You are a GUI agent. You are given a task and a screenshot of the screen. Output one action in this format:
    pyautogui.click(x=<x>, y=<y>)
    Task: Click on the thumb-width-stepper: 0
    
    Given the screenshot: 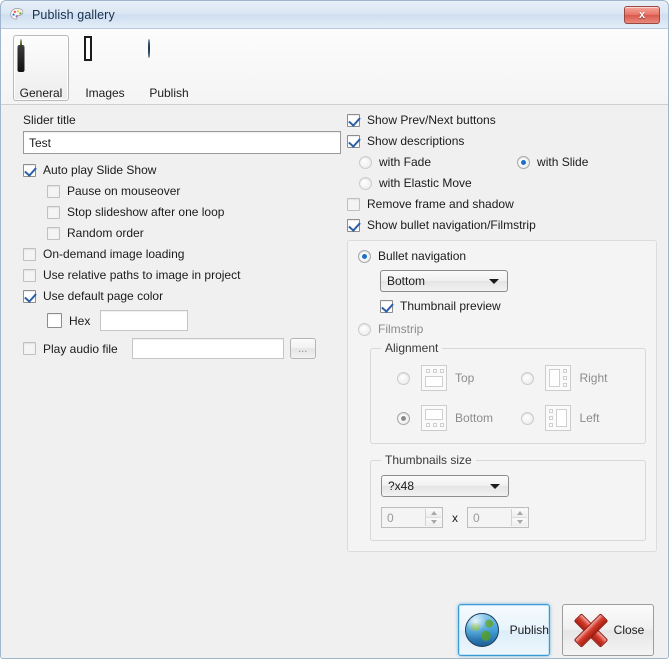 What is the action you would take?
    pyautogui.click(x=412, y=517)
    